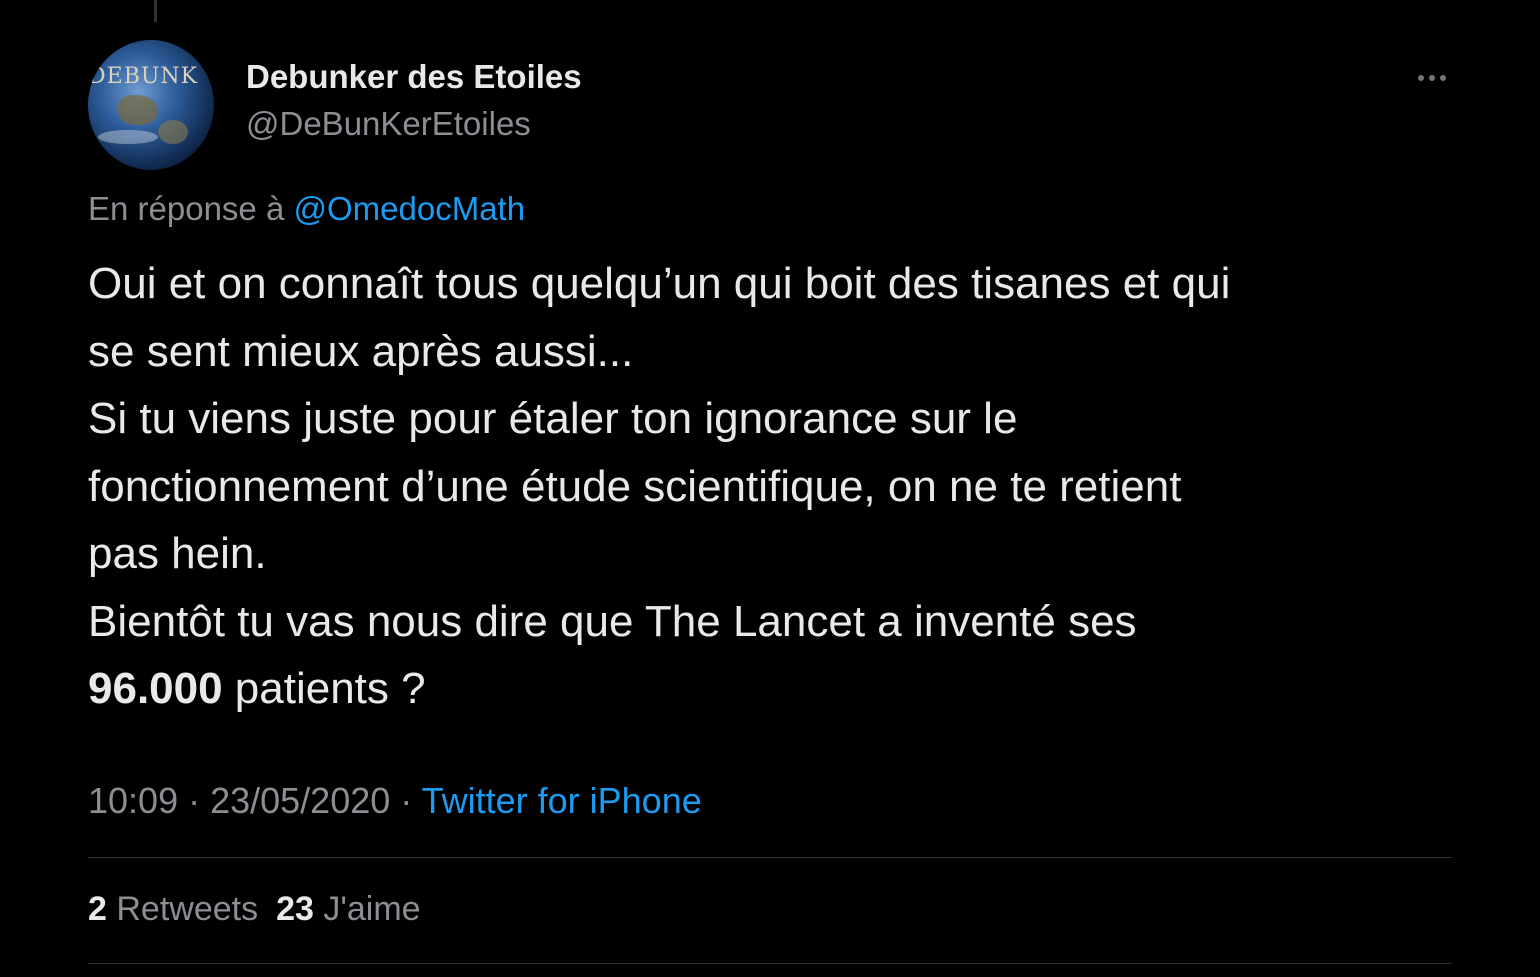 Image resolution: width=1540 pixels, height=977 pixels. I want to click on tweet-text-last-line: 96.000 patients ?, so click(778, 689).